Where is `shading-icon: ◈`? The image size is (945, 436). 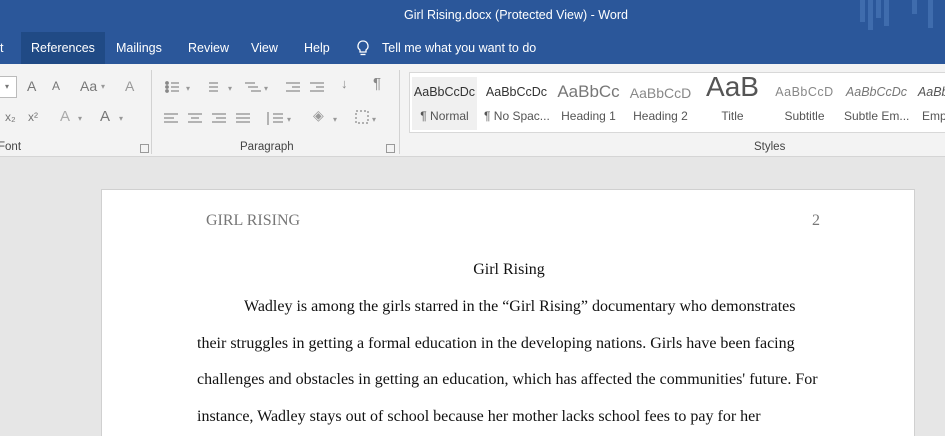
shading-icon: ◈ is located at coordinates (318, 115).